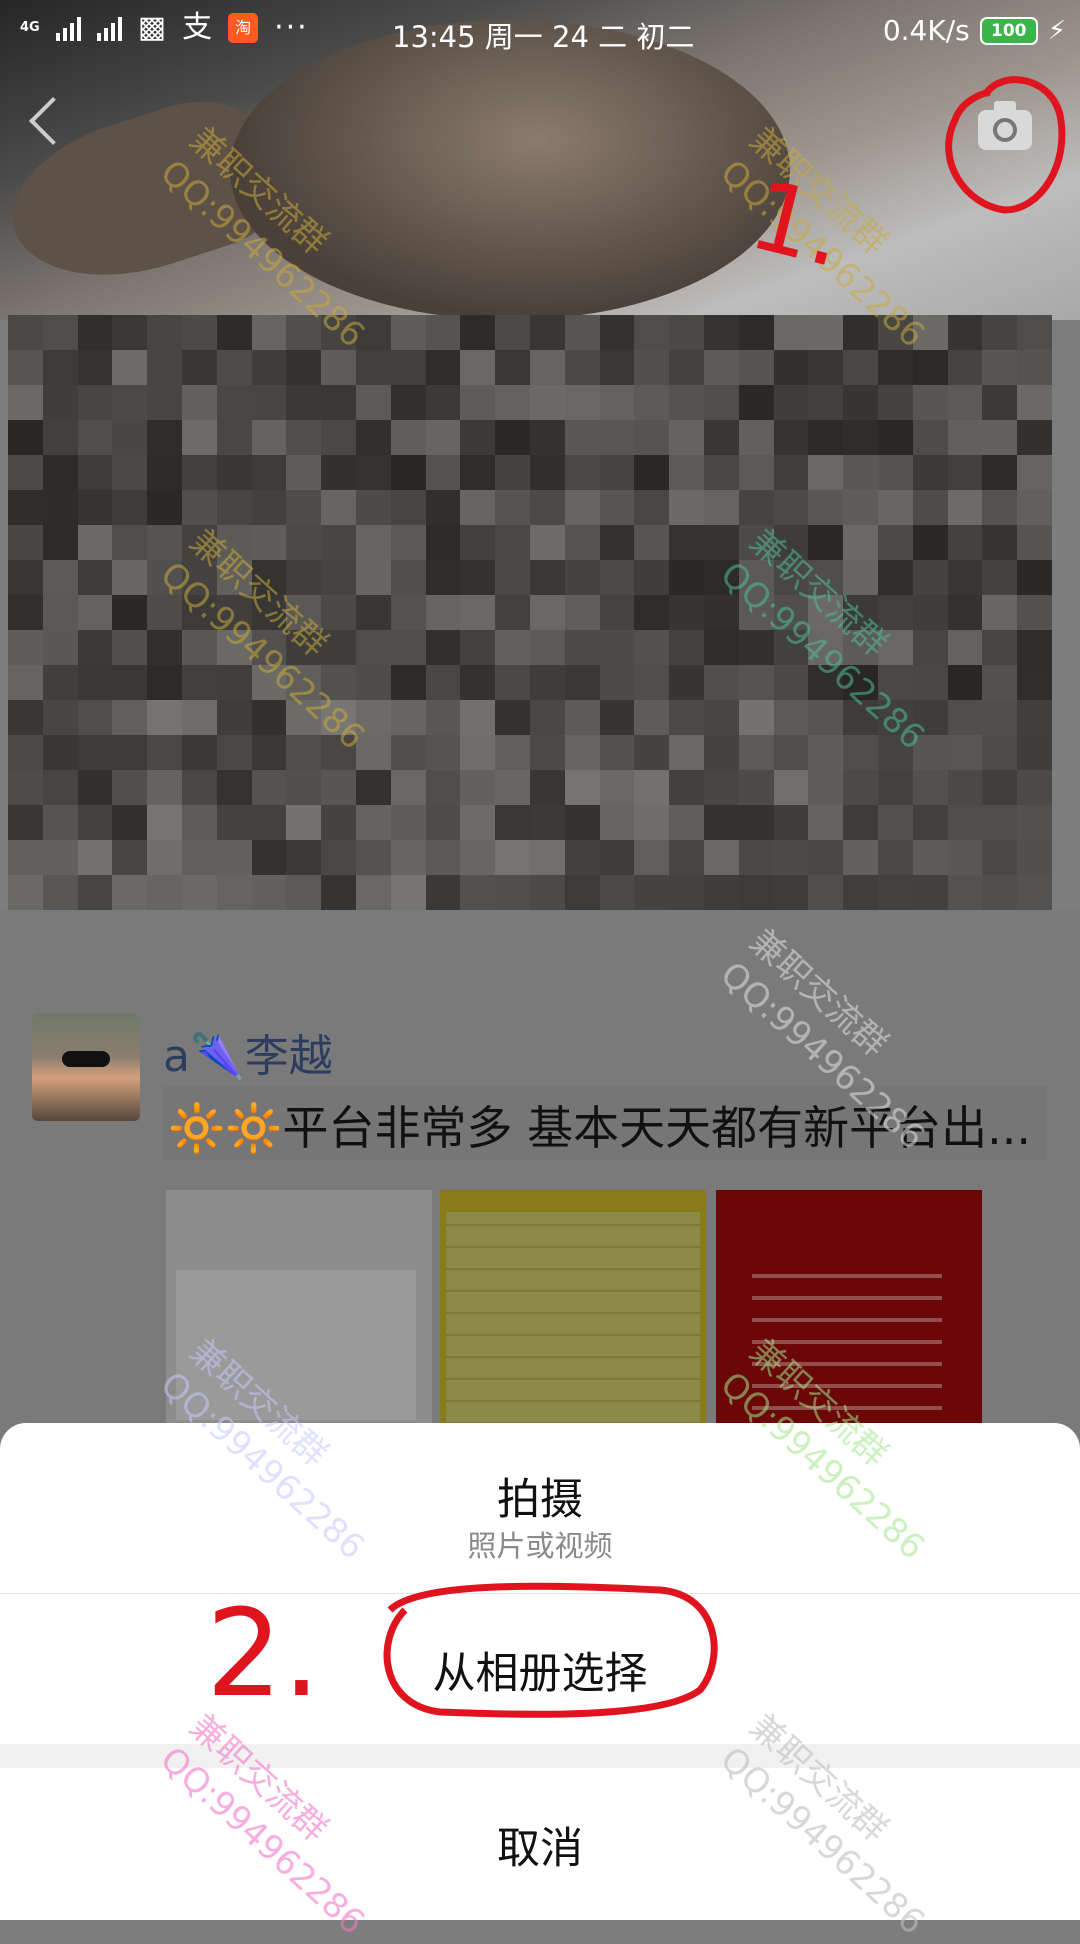 The width and height of the screenshot is (1080, 1944). I want to click on cancel-label: 取消, so click(540, 1849).